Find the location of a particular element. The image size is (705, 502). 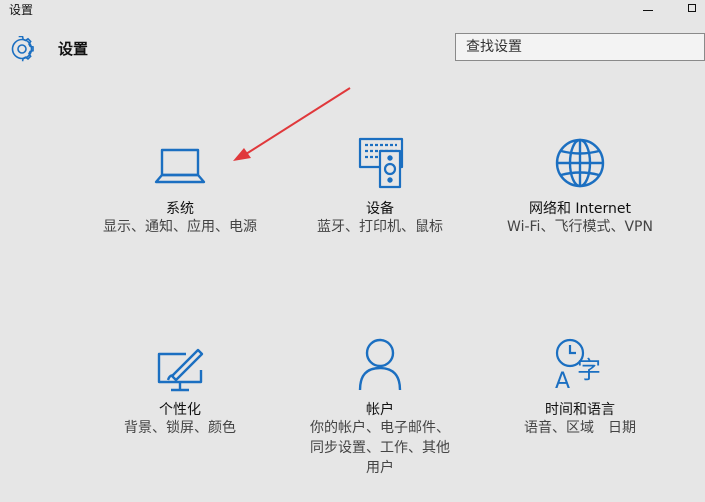

tile-time-language: A 字 时间和语言 语音、区域 日期 is located at coordinates (580, 391).